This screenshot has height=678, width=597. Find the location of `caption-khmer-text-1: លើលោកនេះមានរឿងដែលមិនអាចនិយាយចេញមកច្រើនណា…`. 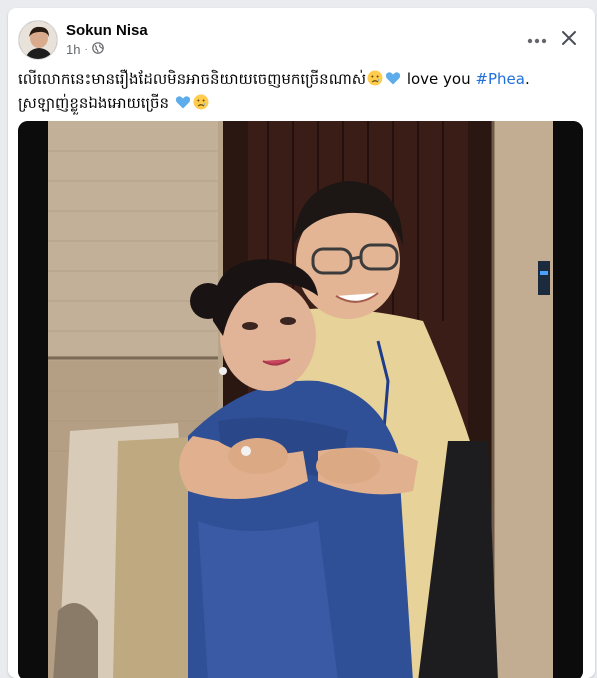

caption-khmer-text-1: លើលោកនេះមានរឿងដែលមិនអាចនិយាយចេញមកច្រើនណា… is located at coordinates (192, 79).